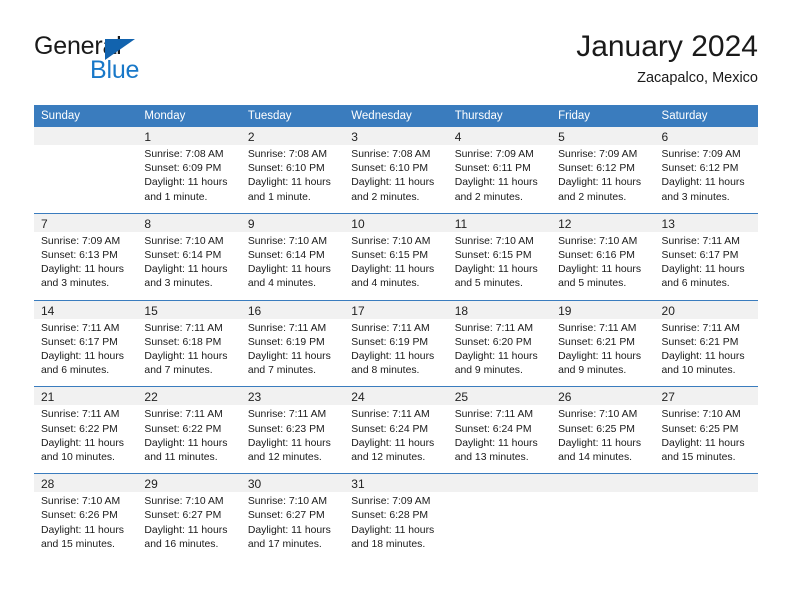 This screenshot has height=612, width=792. Describe the element at coordinates (282, 284) in the screenshot. I see `daylight-text-line2: and 4 minutes.` at that location.